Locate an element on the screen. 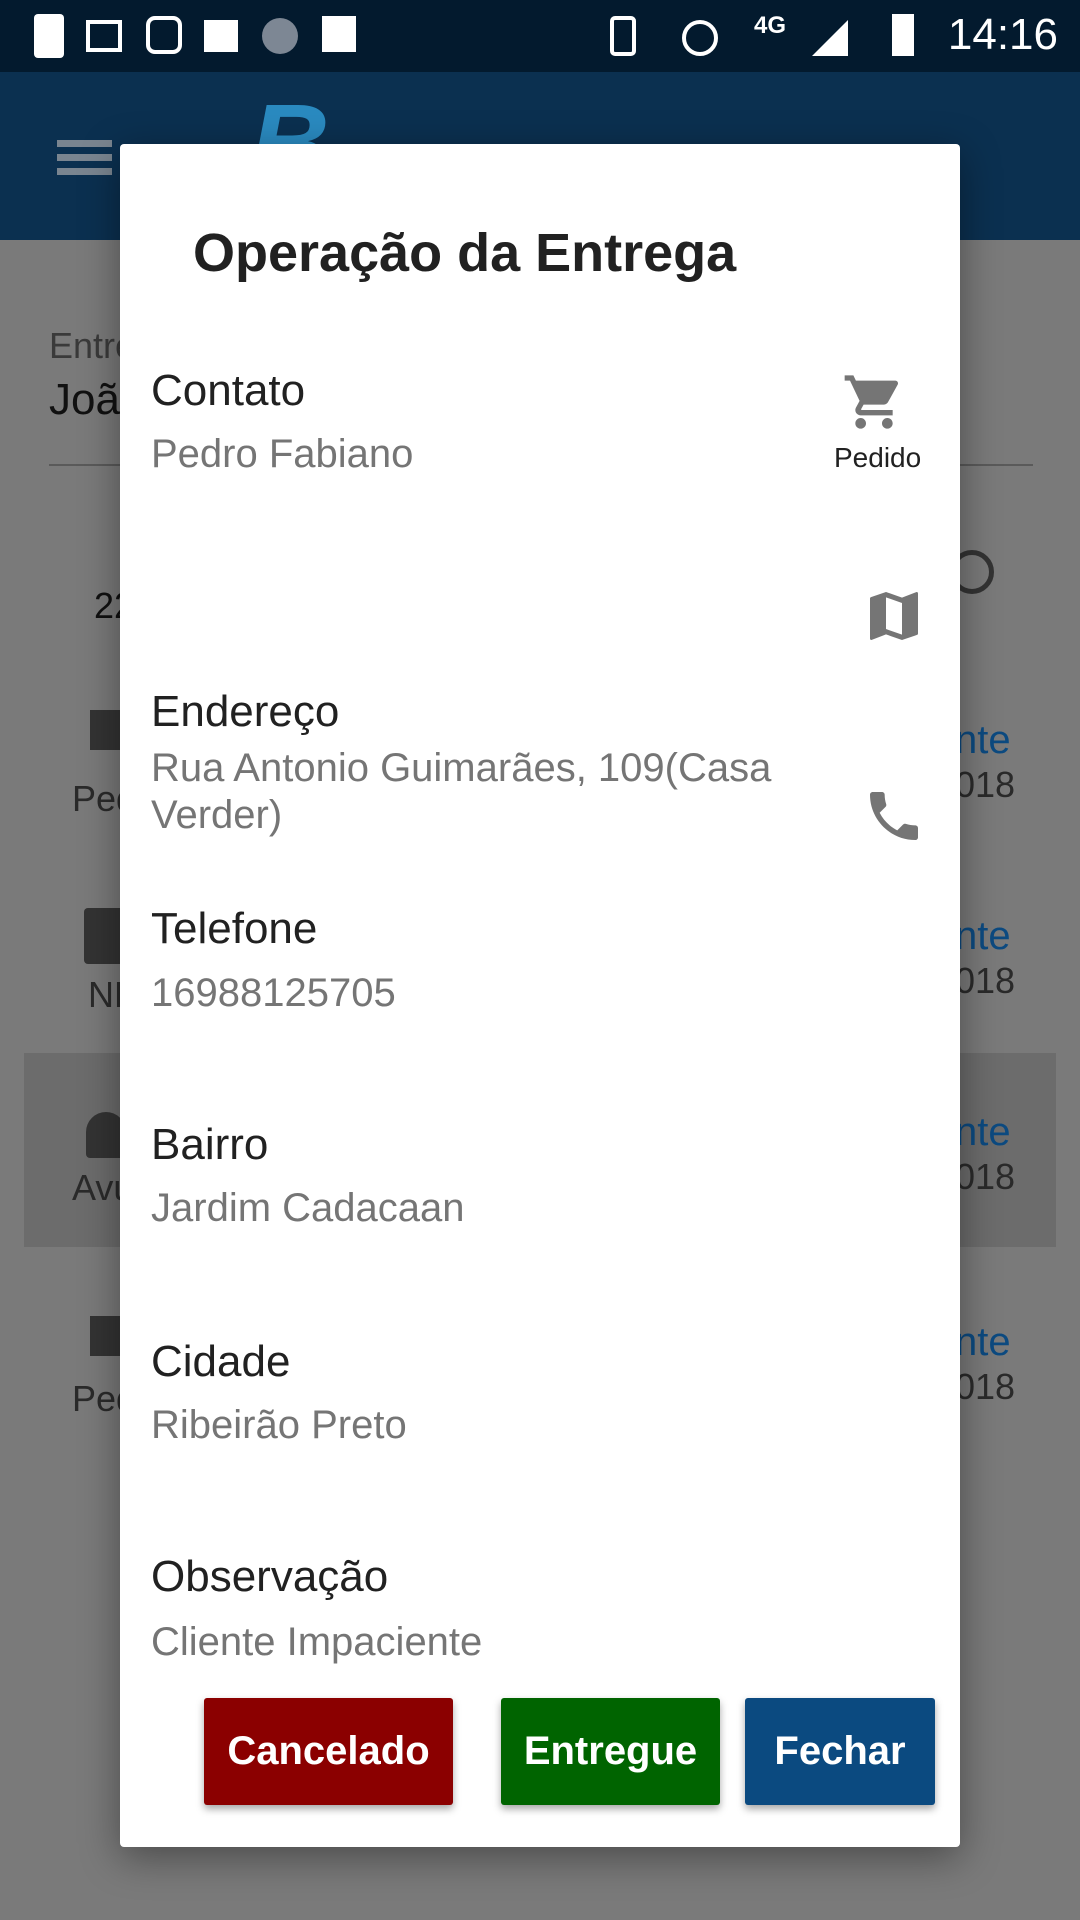 The height and width of the screenshot is (1920, 1080). phone-value: 16988125705 is located at coordinates (273, 993).